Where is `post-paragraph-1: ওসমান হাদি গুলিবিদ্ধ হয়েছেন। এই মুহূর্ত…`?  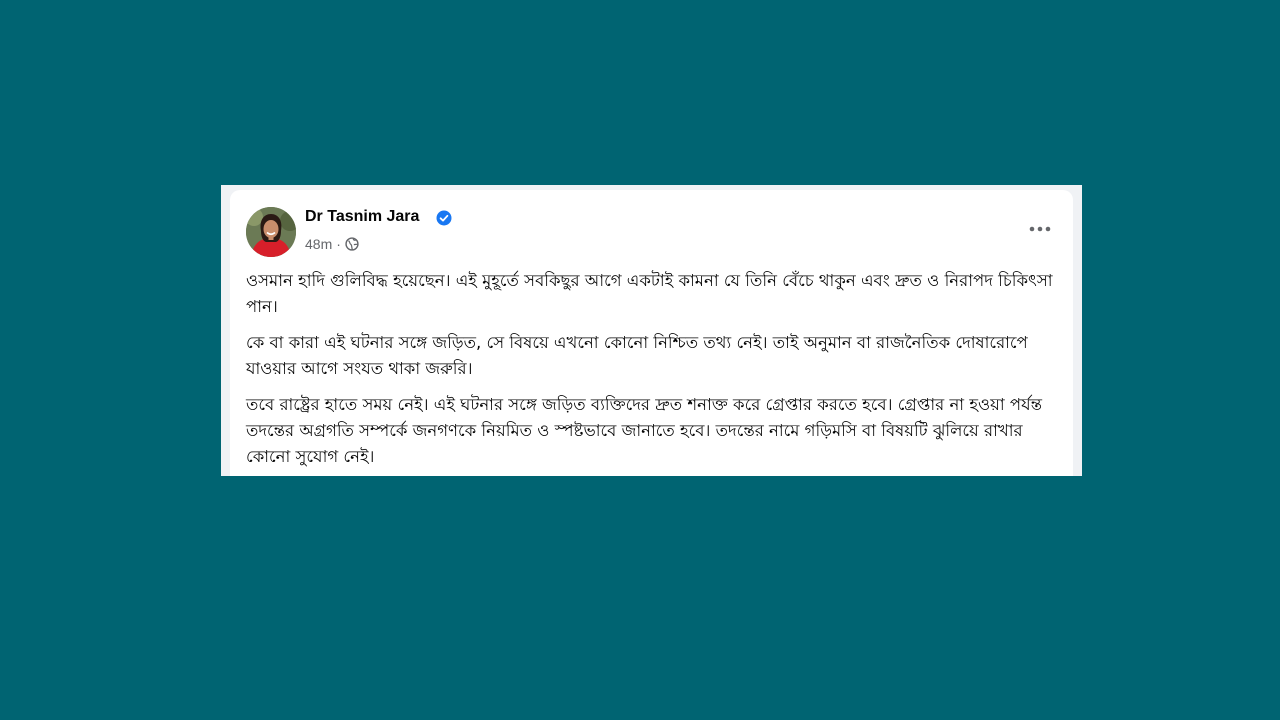
post-paragraph-1: ওসমান হাদি গুলিবিদ্ধ হয়েছেন। এই মুহূর্ত… is located at coordinates (649, 293).